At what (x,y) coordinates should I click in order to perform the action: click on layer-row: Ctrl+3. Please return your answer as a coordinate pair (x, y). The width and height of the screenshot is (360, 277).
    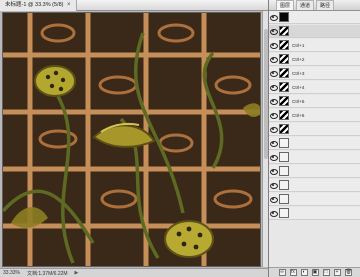
    Looking at the image, I should click on (314, 73).